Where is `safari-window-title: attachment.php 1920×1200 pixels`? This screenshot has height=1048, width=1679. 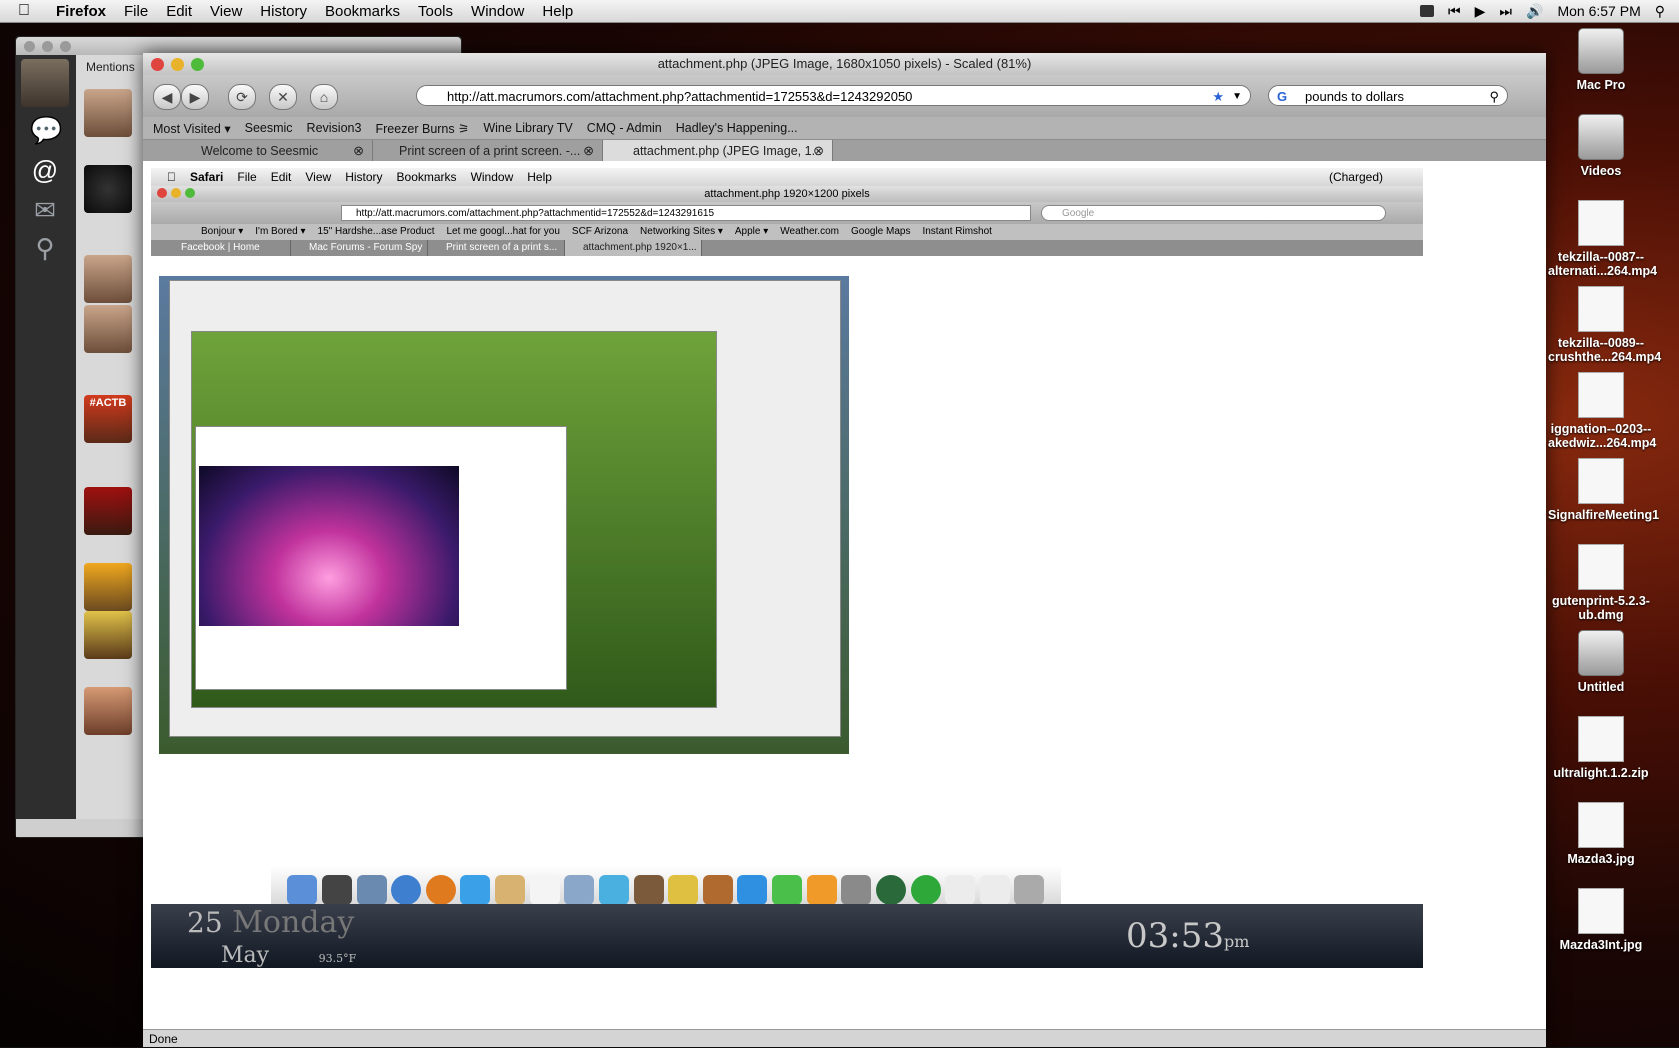
safari-window-title: attachment.php 1920×1200 pixels is located at coordinates (787, 194).